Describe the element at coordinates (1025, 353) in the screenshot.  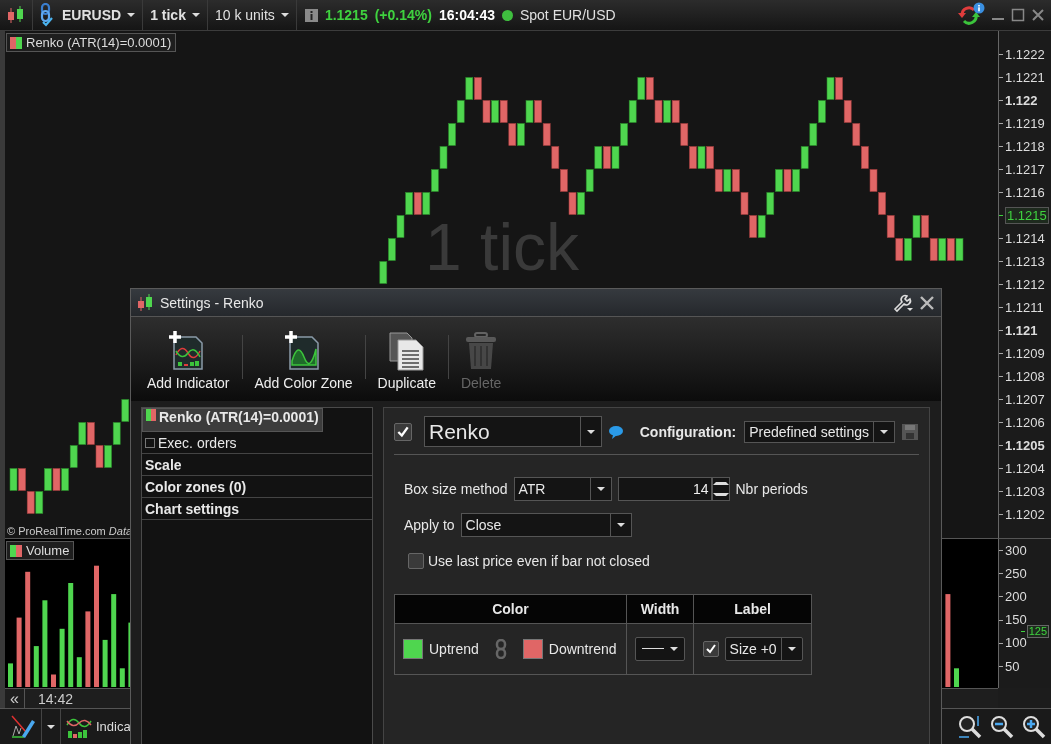
I see `price-label: 1.1209` at that location.